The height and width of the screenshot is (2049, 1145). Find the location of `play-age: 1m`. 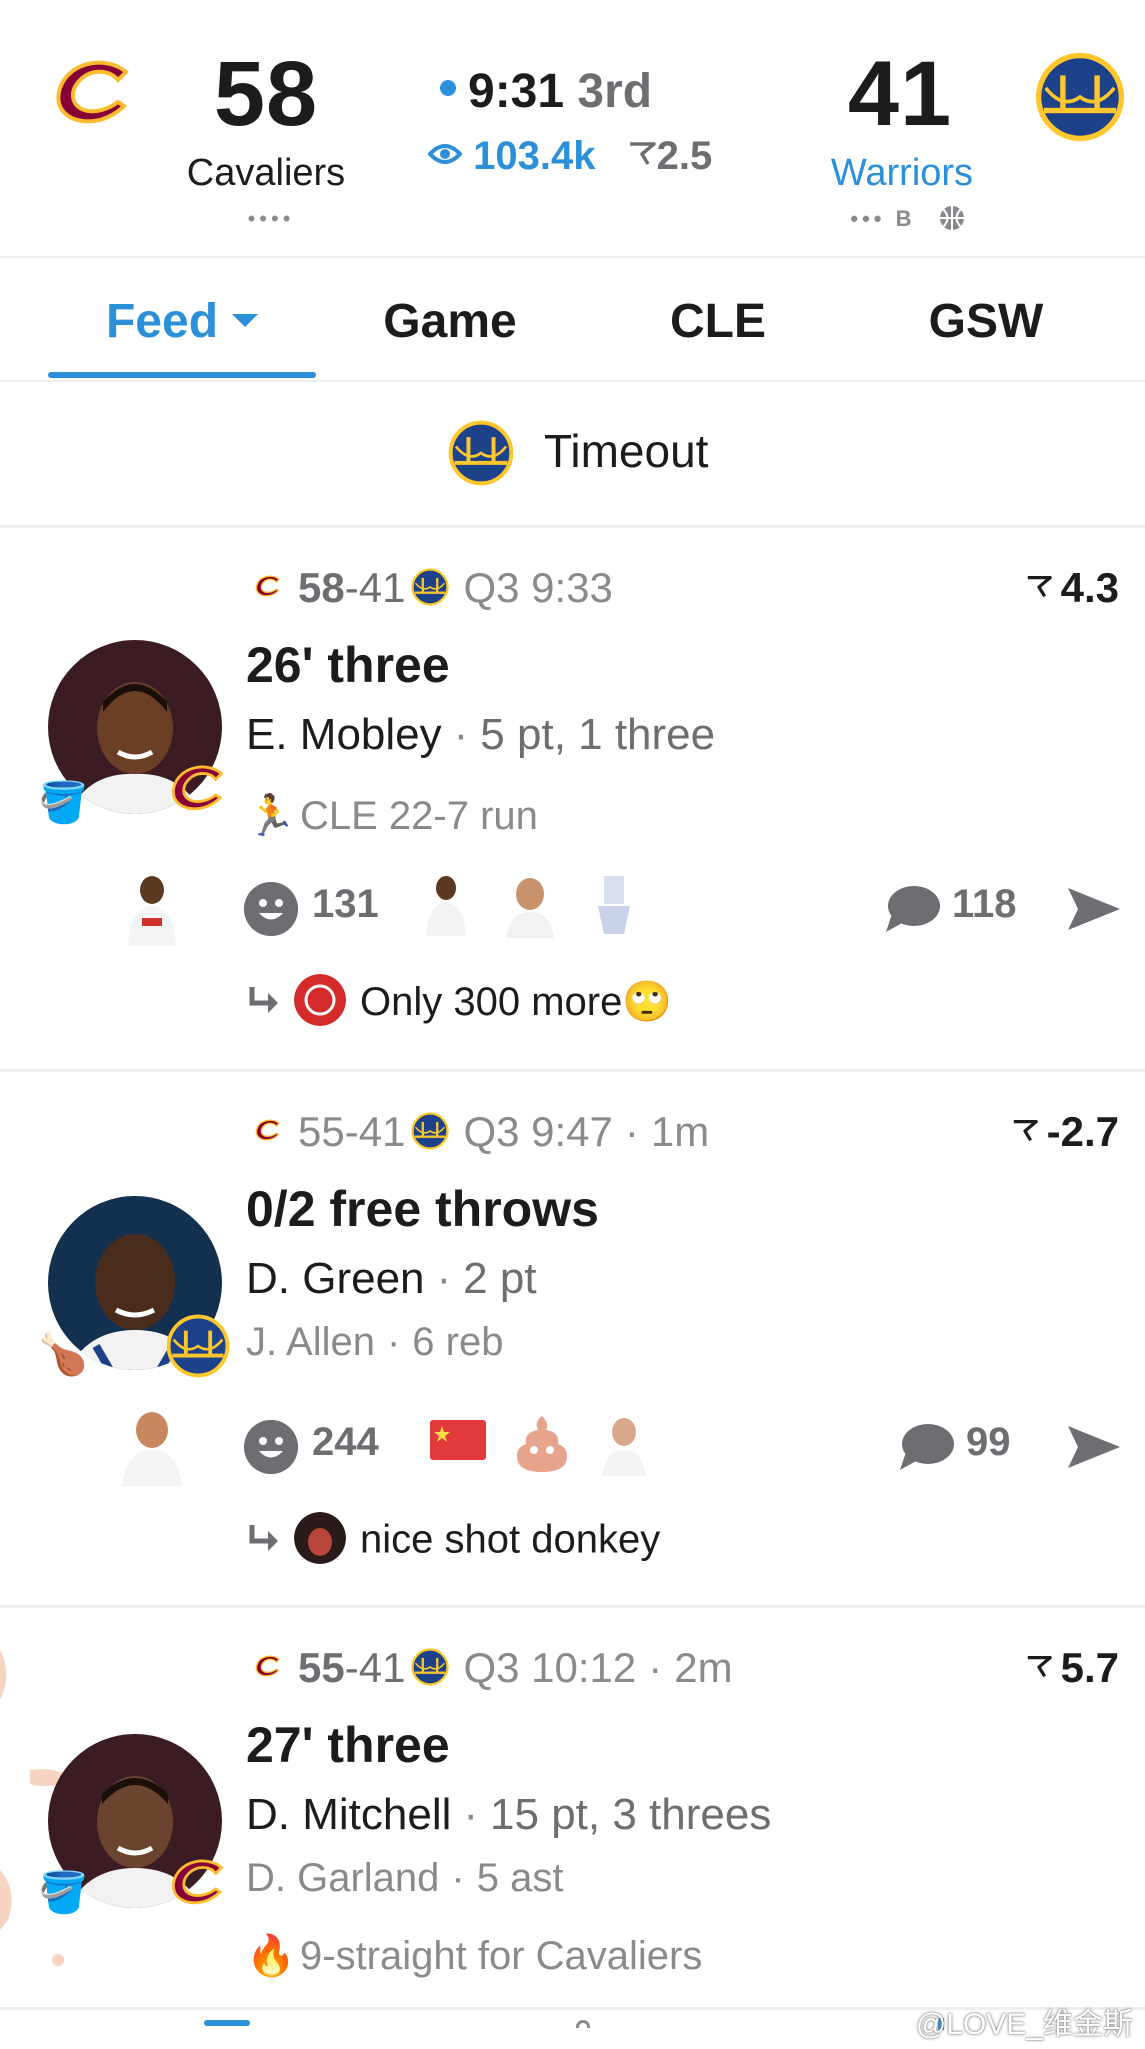

play-age: 1m is located at coordinates (680, 1131).